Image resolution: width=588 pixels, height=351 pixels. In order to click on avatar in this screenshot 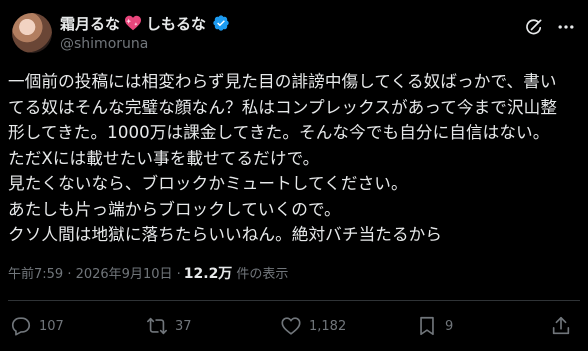, I will do `click(32, 33)`.